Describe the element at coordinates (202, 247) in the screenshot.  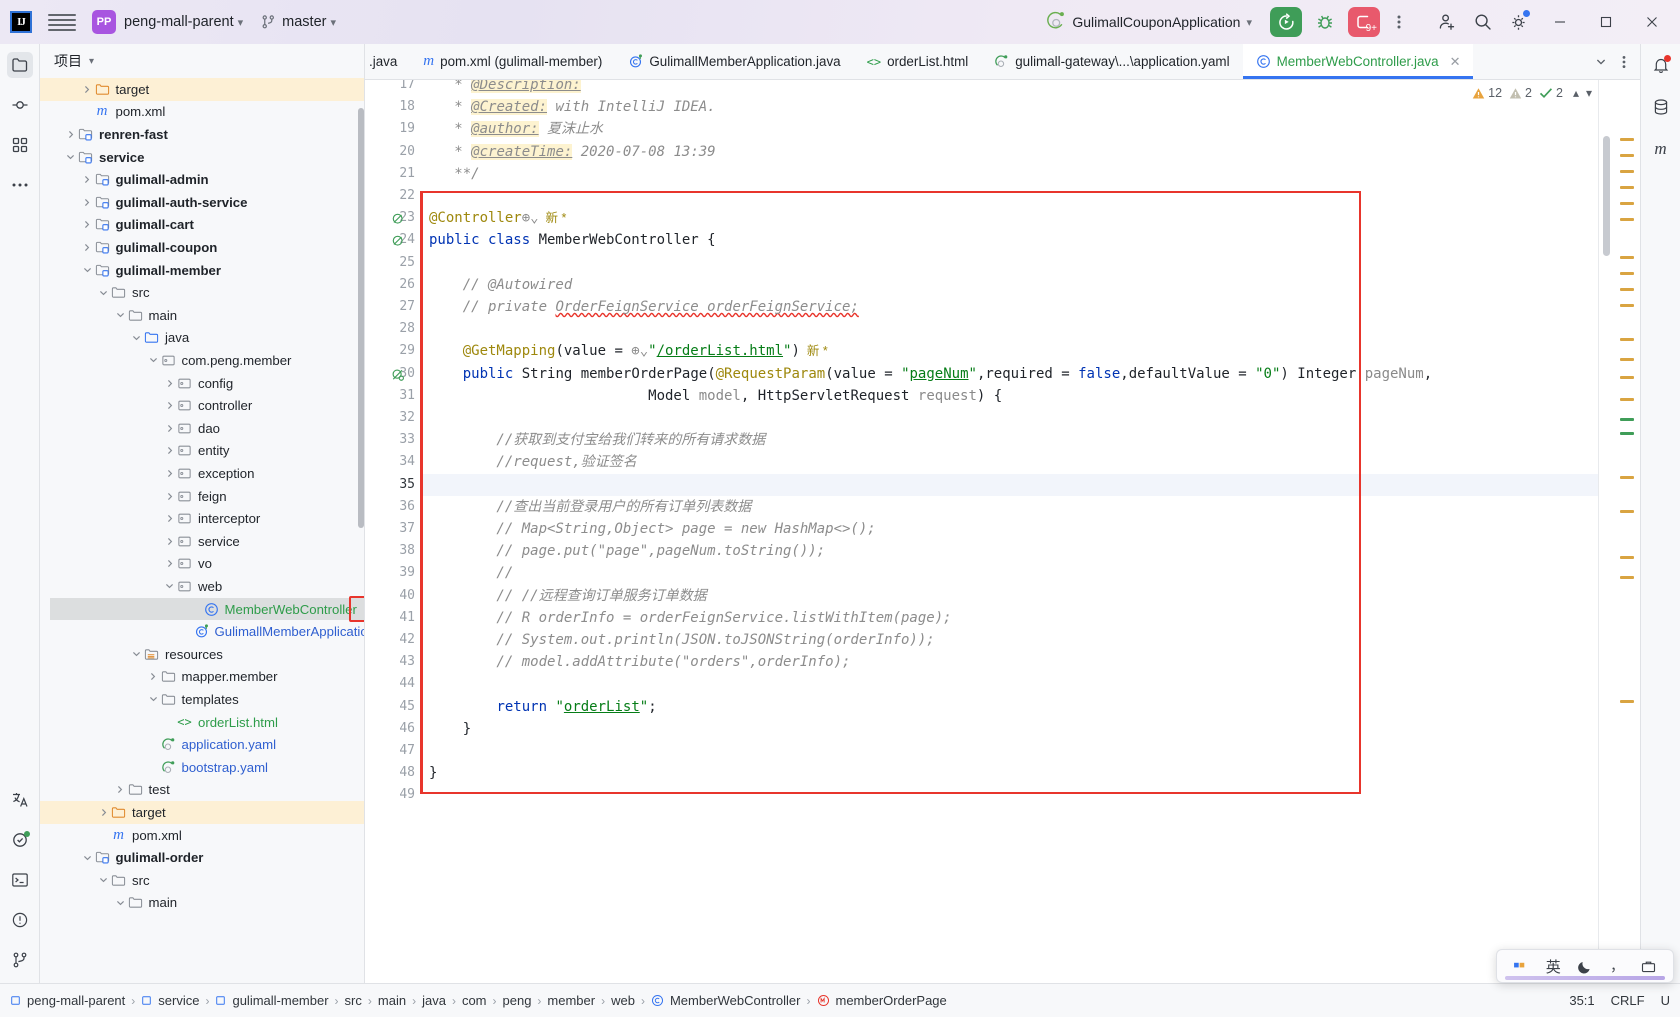
I see `tree-item-gulimall-coupon: gulimall-coupon` at that location.